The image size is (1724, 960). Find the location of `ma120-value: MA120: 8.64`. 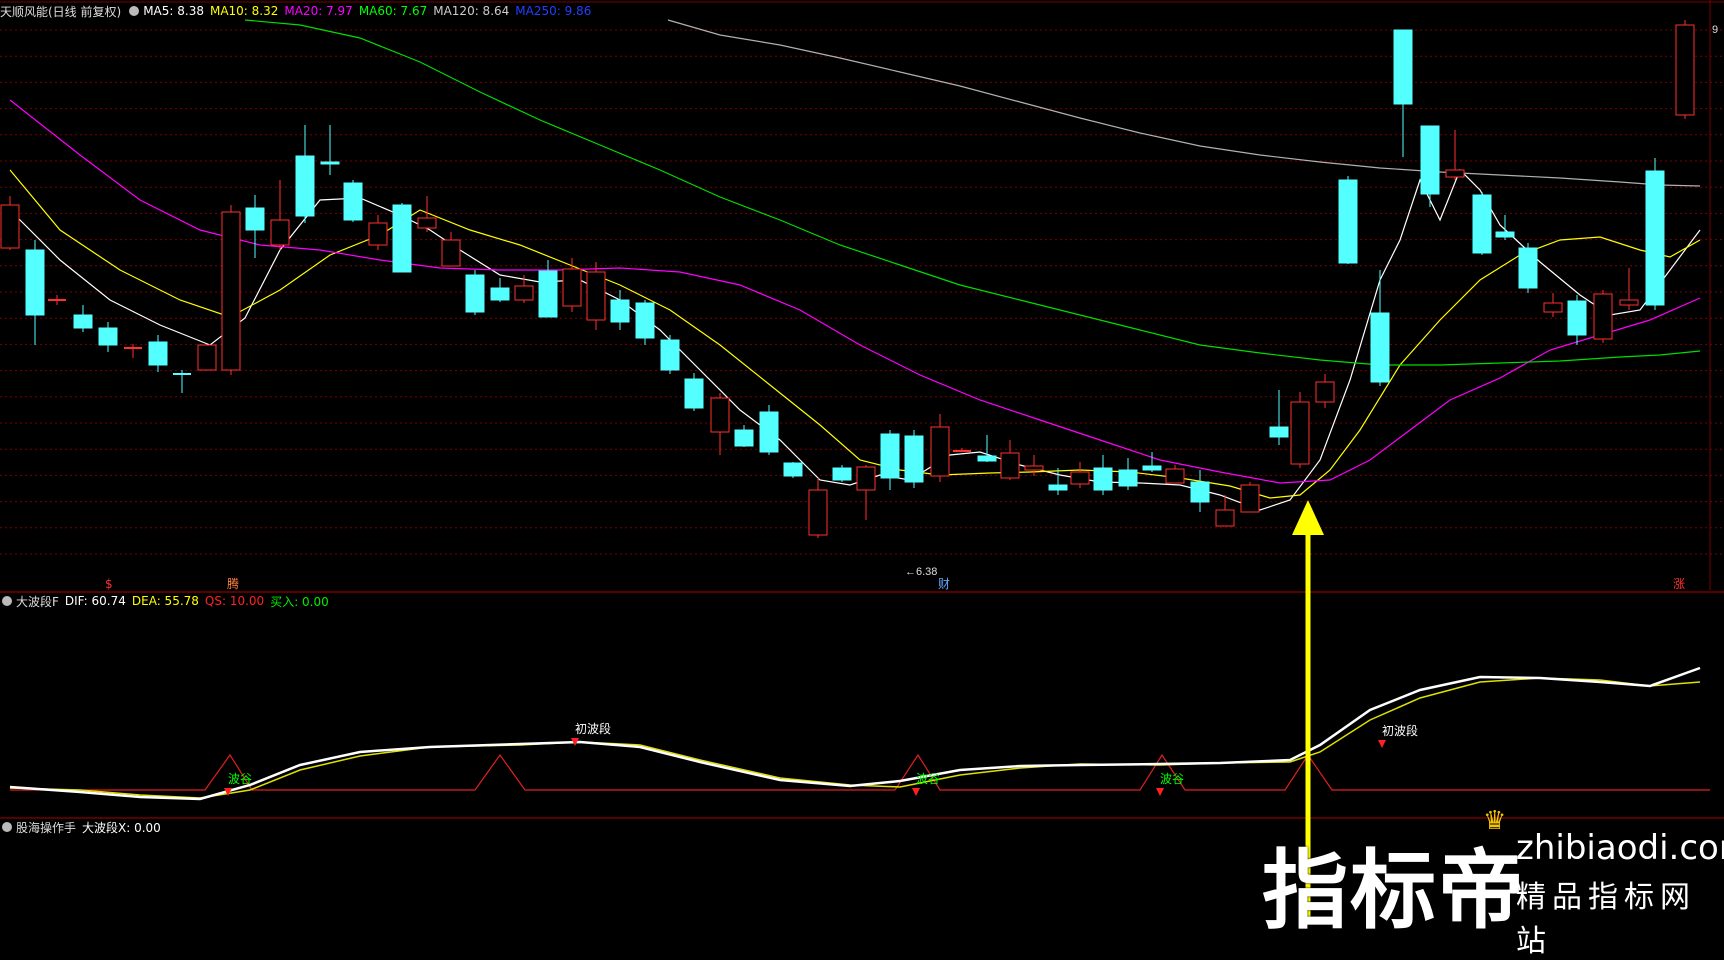

ma120-value: MA120: 8.64 is located at coordinates (471, 11).